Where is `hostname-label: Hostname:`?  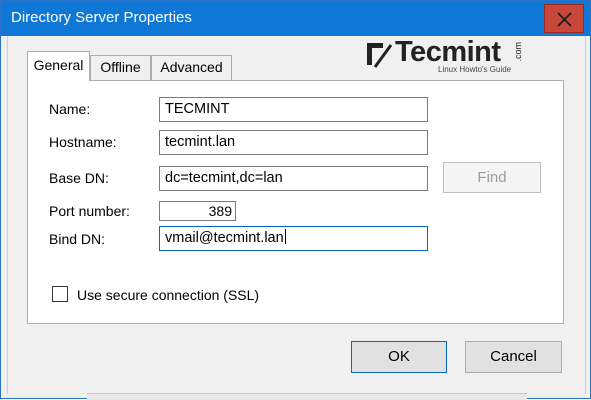
hostname-label: Hostname: is located at coordinates (83, 142).